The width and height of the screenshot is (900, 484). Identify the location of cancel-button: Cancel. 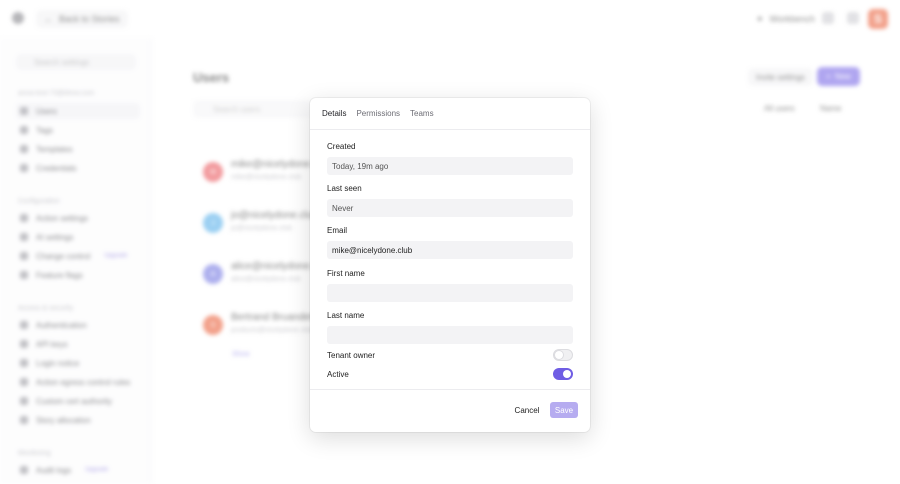
(527, 410).